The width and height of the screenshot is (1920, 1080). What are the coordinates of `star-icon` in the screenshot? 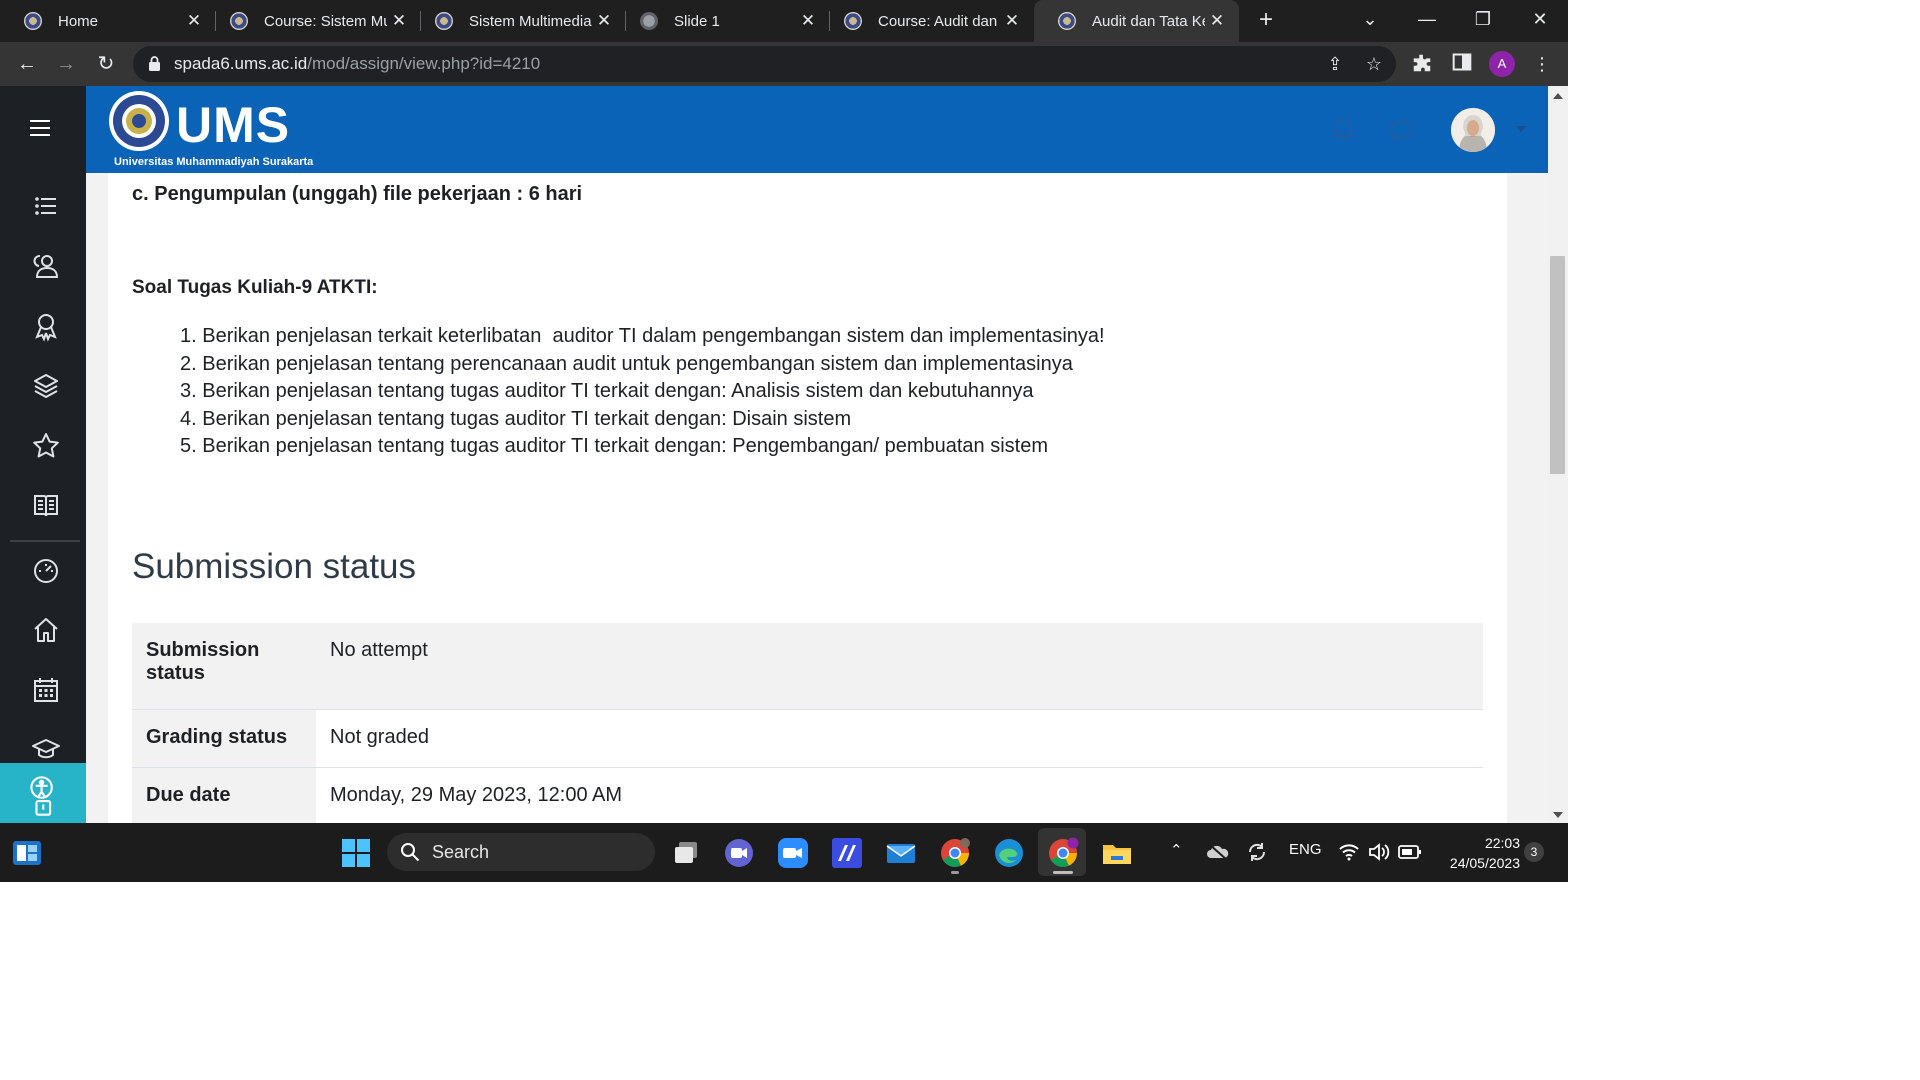 It's located at (46, 446).